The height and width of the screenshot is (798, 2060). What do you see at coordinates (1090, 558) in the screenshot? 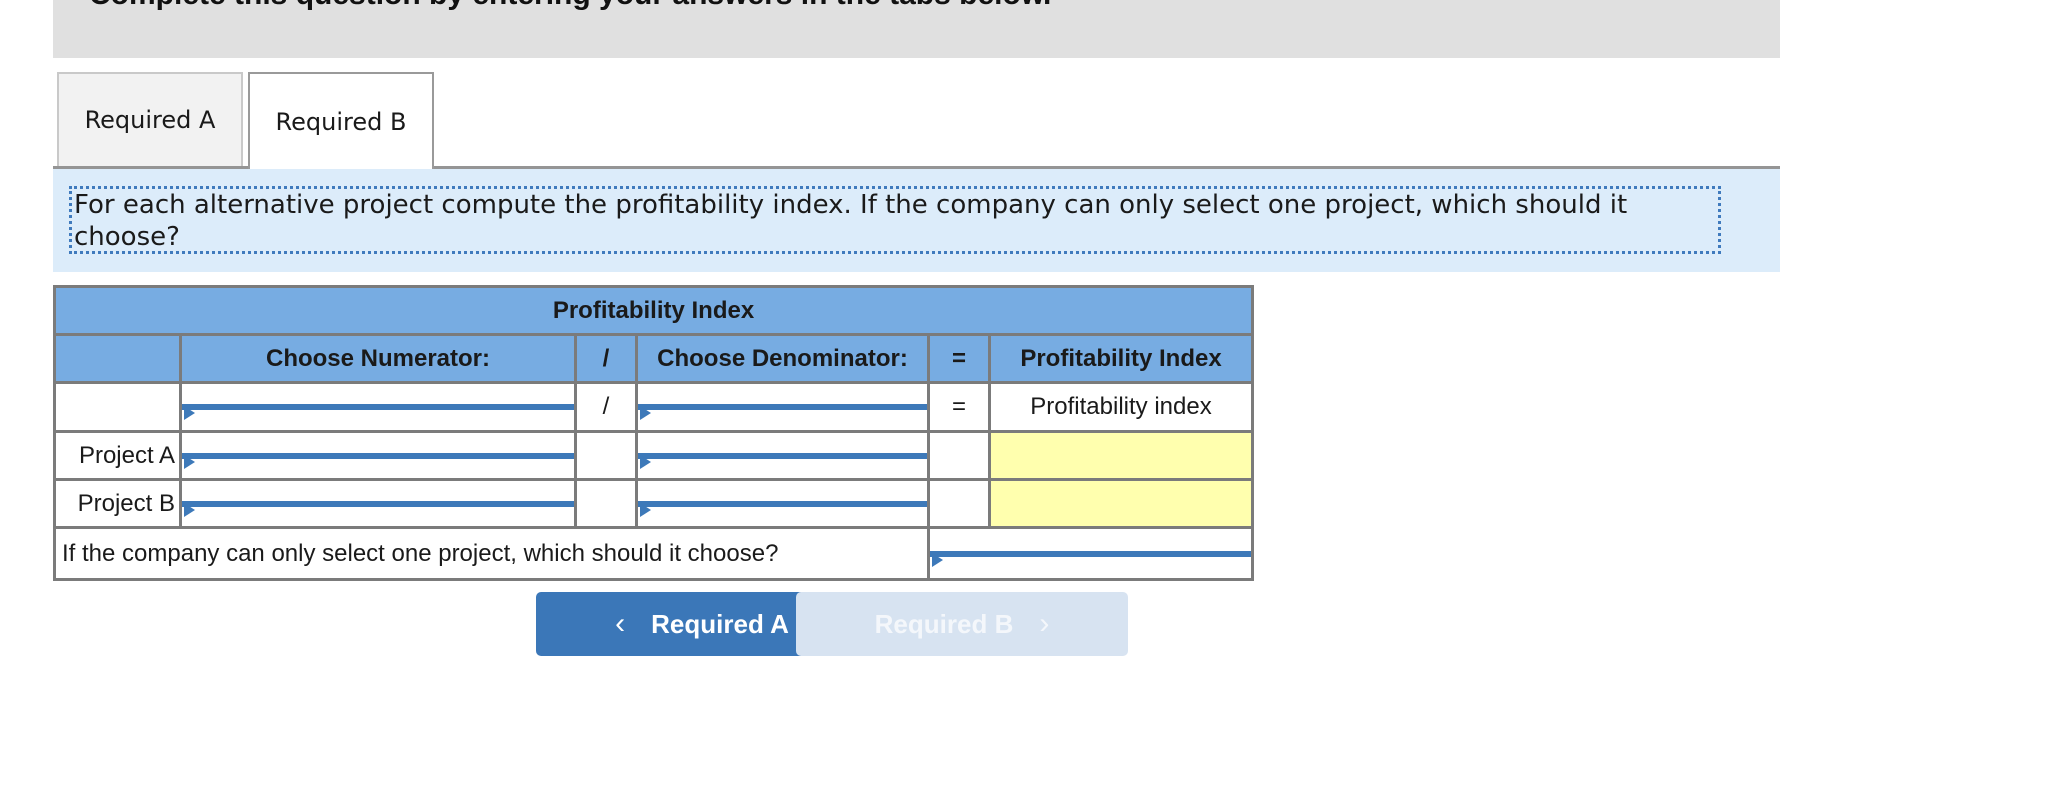
I see `project-choice-dropdown` at bounding box center [1090, 558].